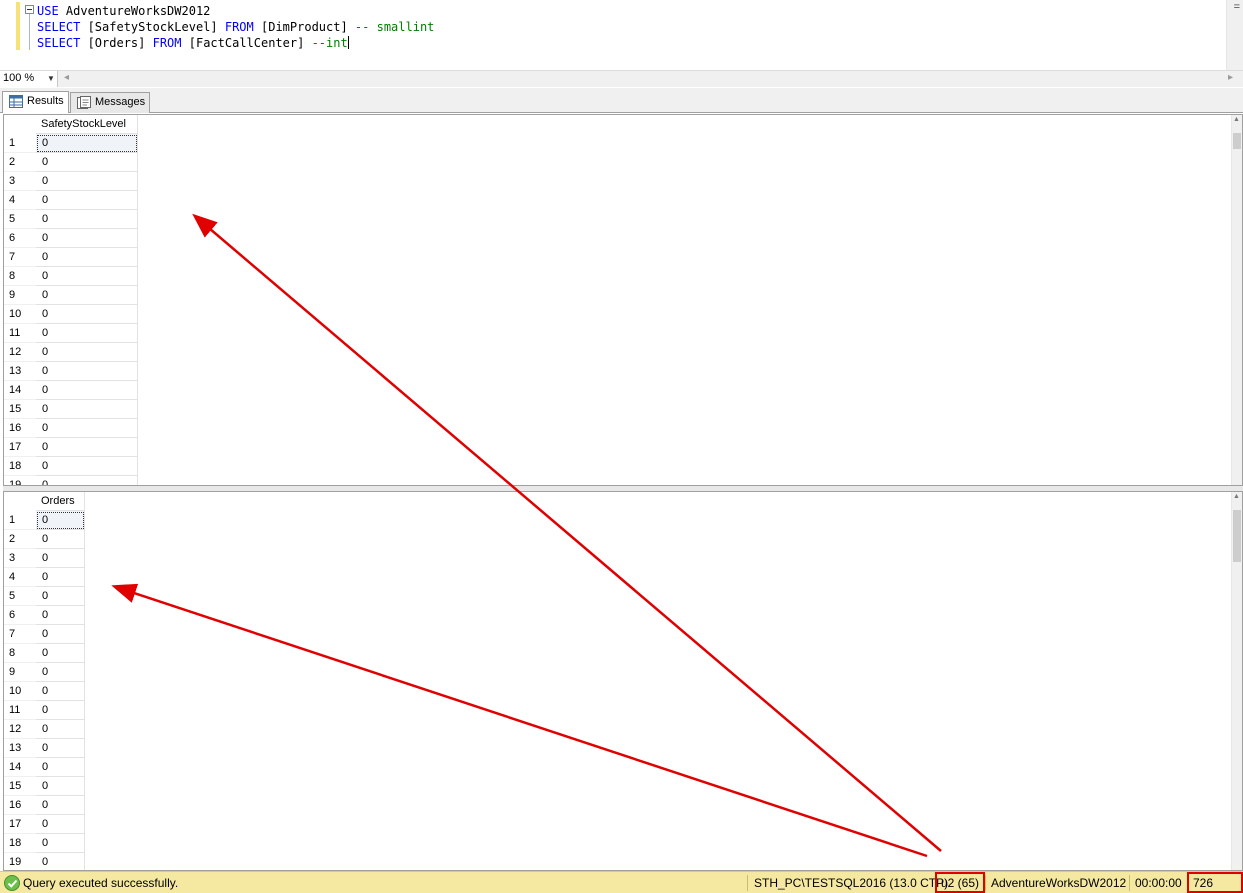 The image size is (1243, 893). I want to click on scroll-left-icon: ◂, so click(66, 77).